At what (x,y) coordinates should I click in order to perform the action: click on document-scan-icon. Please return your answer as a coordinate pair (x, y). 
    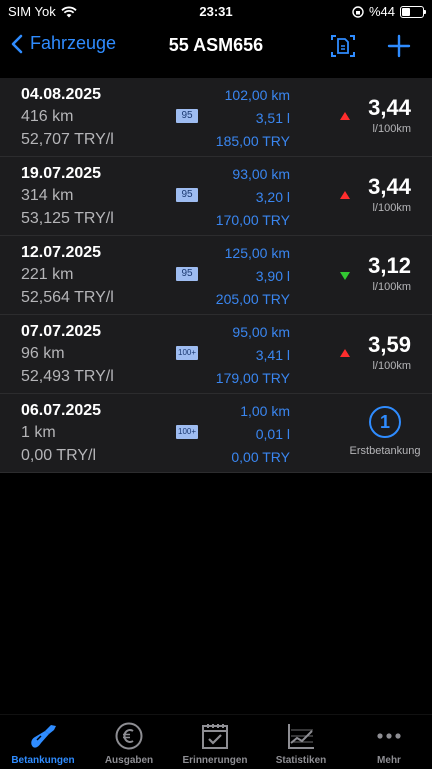
    Looking at the image, I should click on (343, 46).